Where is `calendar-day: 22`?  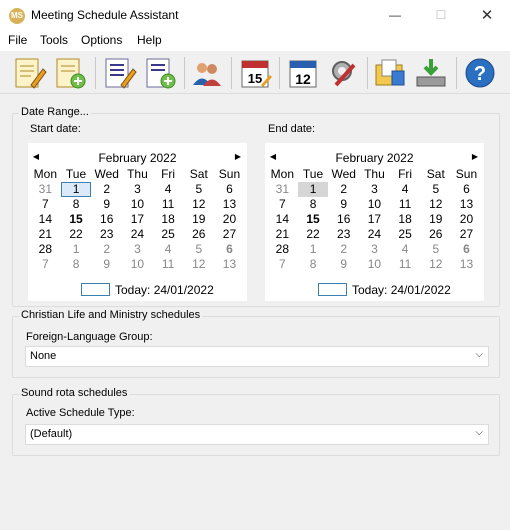
calendar-day: 22 is located at coordinates (76, 234).